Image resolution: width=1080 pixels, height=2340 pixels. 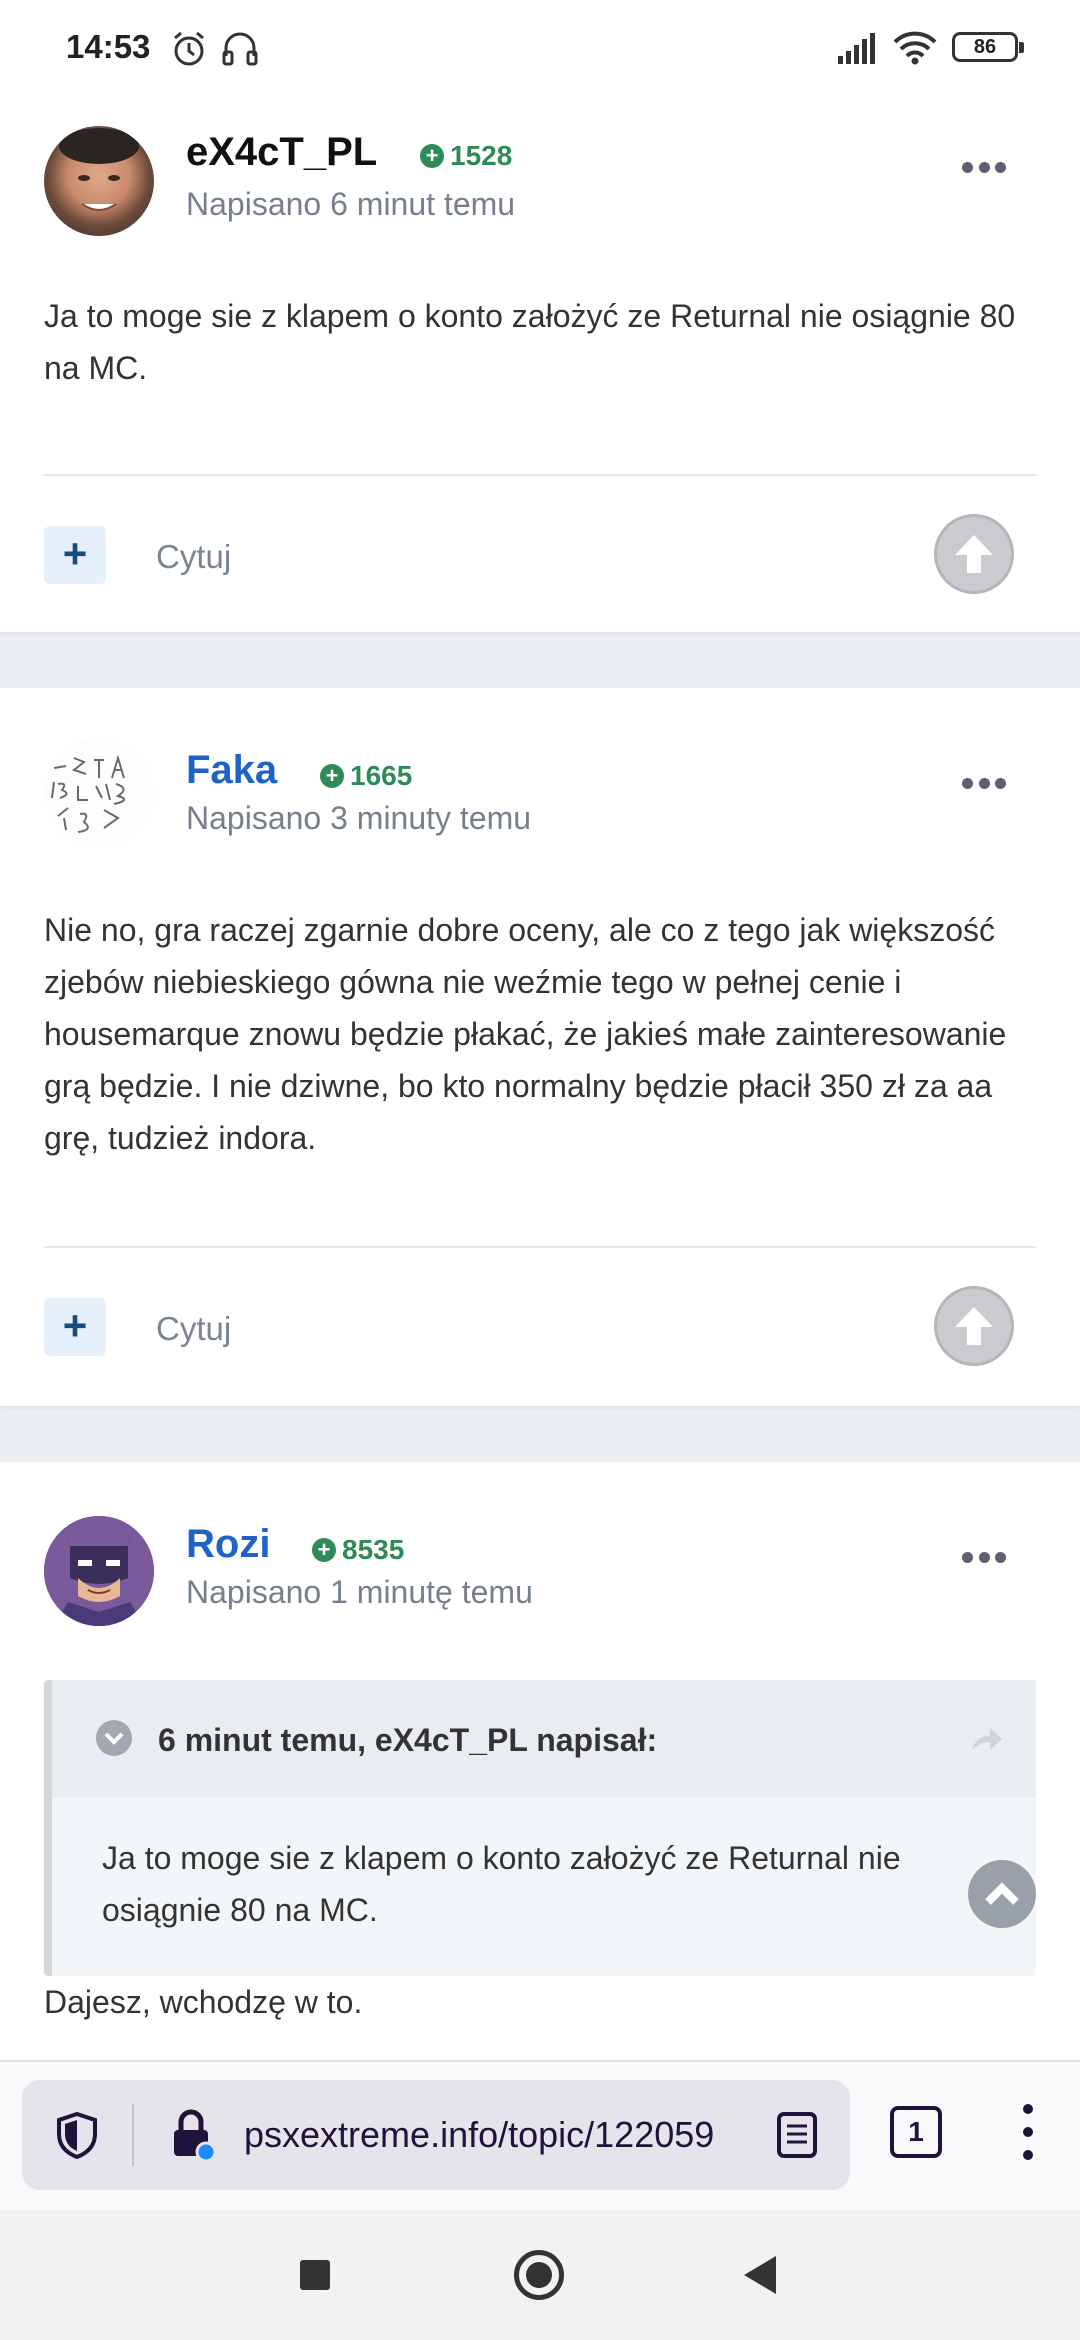 What do you see at coordinates (760, 2275) in the screenshot?
I see `back-button` at bounding box center [760, 2275].